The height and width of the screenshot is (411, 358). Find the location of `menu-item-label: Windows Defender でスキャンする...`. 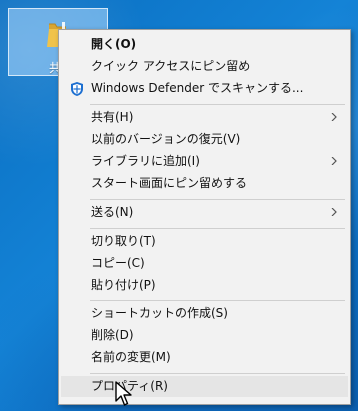

menu-item-label: Windows Defender でスキャンする... is located at coordinates (197, 88).